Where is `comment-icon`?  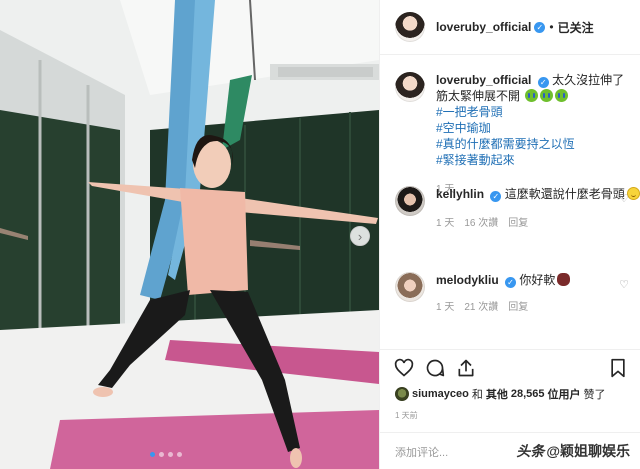
comment-icon is located at coordinates (435, 368).